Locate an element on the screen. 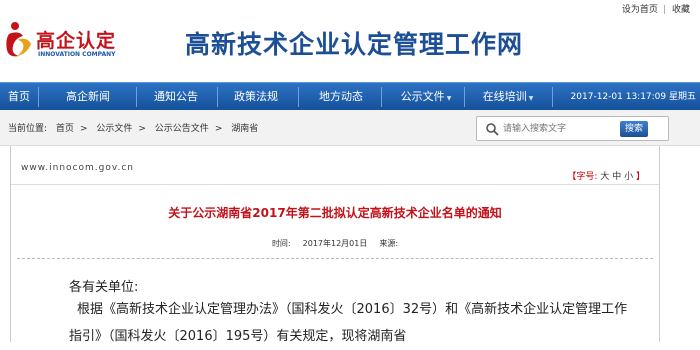 Image resolution: width=700 pixels, height=350 pixels. search-box: 搜索 is located at coordinates (572, 128).